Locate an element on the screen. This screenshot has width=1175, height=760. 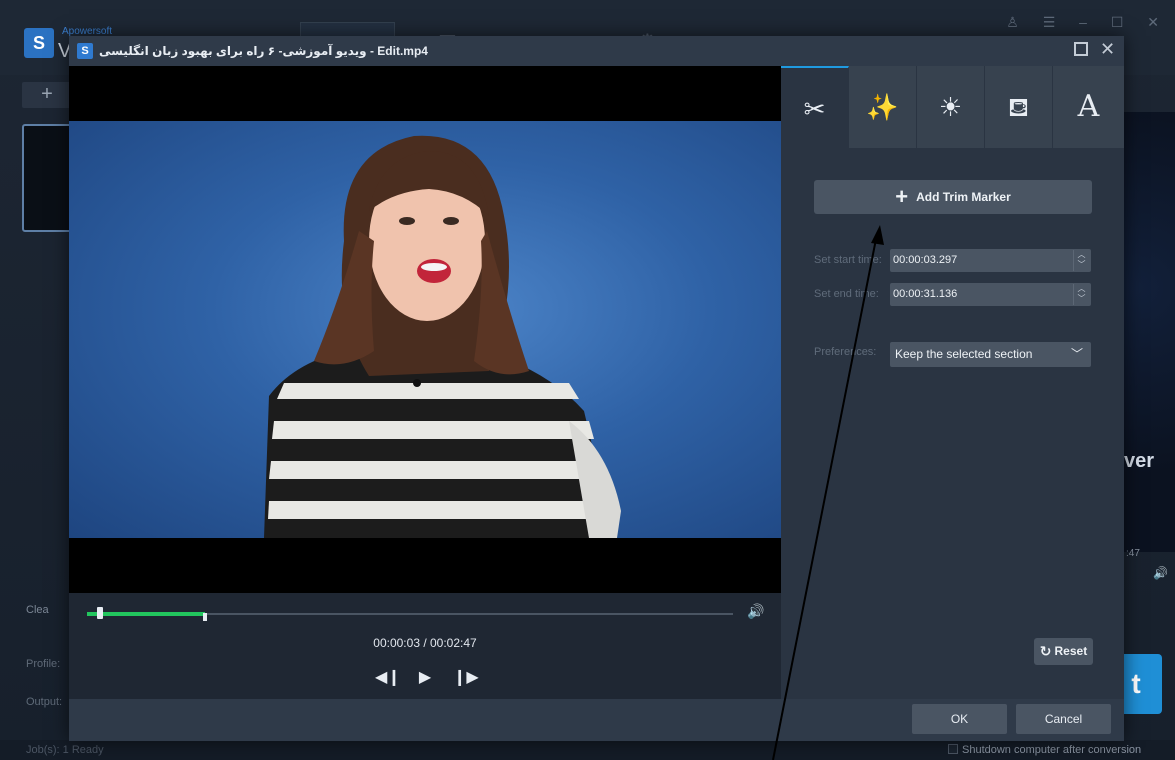
end-time-input: 00:00:31.136 ︿ ﹀ is located at coordinates (990, 294).